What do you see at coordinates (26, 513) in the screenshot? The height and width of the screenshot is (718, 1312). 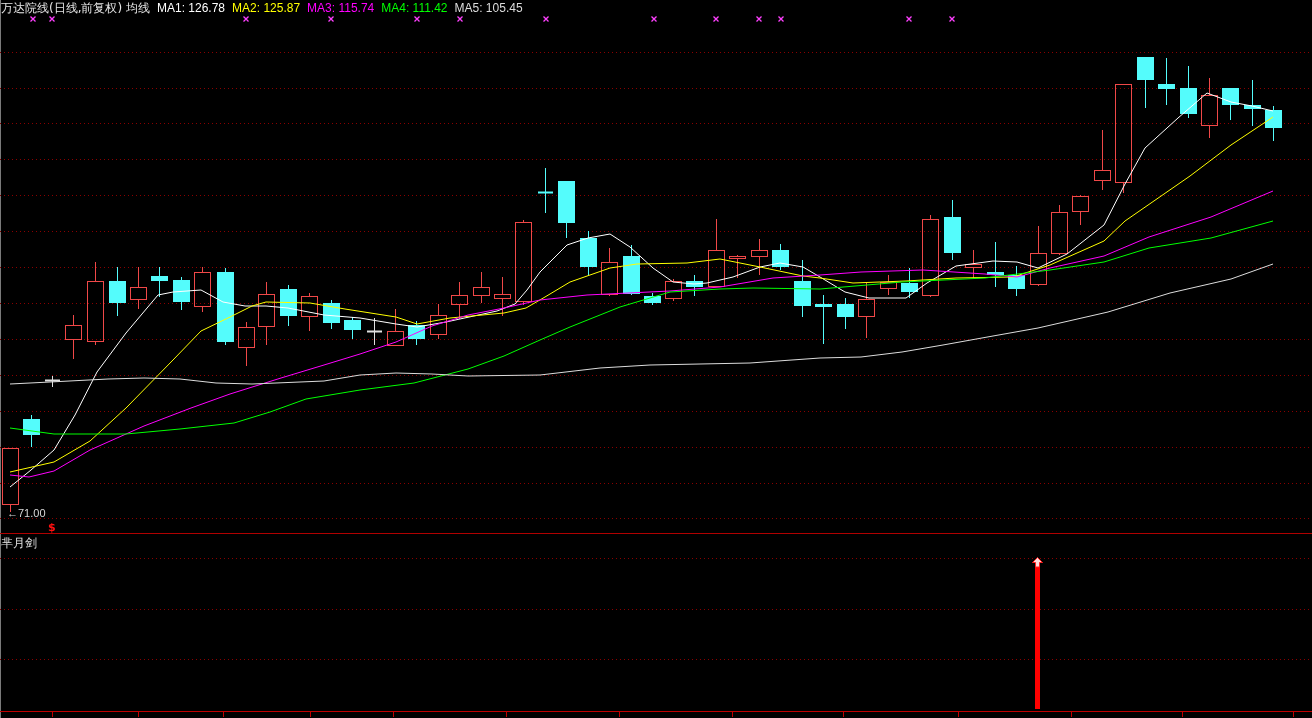 I see `price-label: ←71.00` at bounding box center [26, 513].